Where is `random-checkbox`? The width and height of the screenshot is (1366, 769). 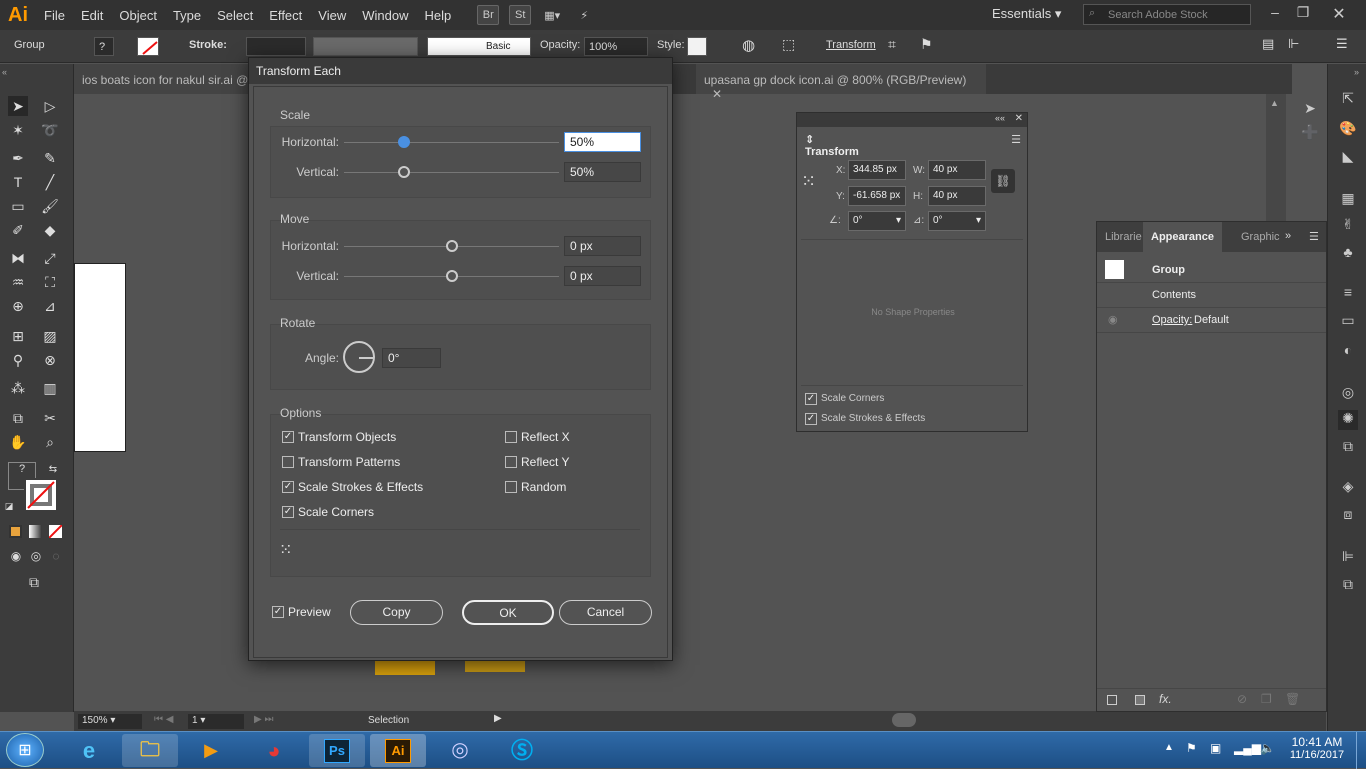
random-checkbox is located at coordinates (511, 487).